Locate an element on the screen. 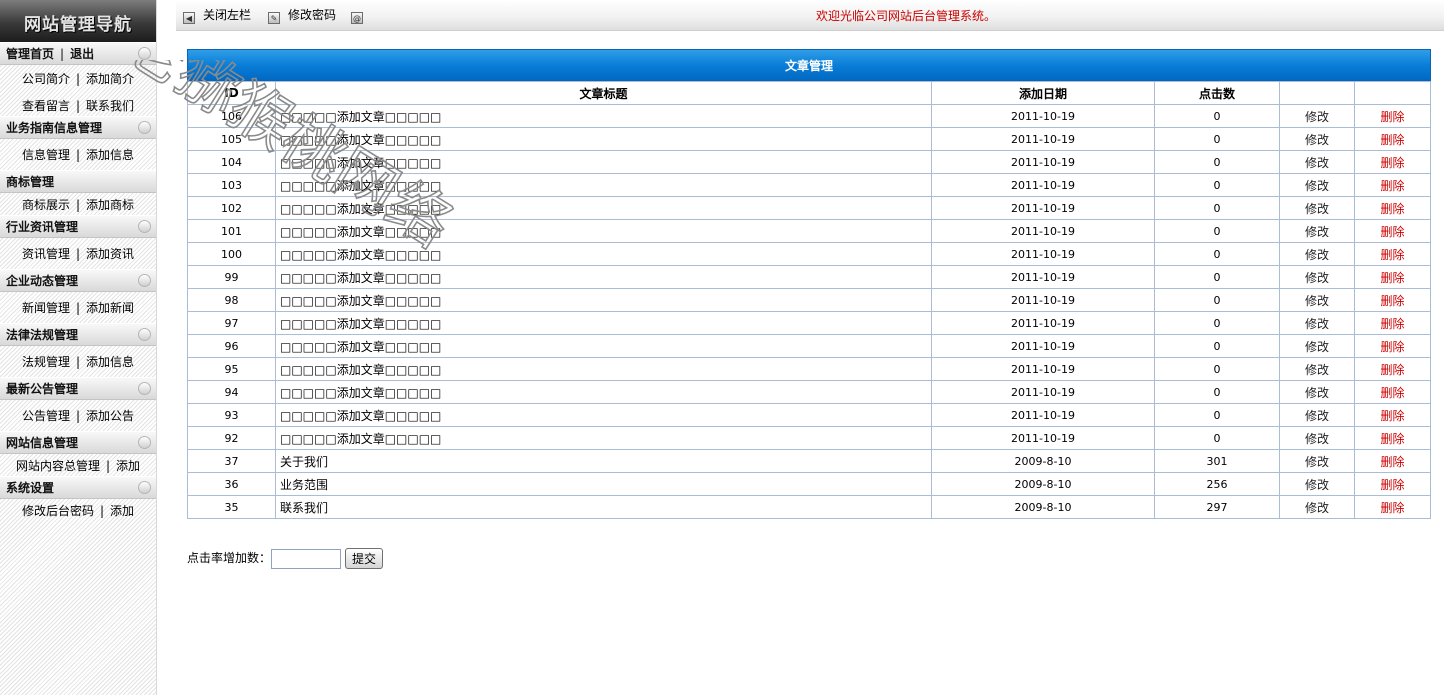  add-info-link: 添加信息 is located at coordinates (110, 155).